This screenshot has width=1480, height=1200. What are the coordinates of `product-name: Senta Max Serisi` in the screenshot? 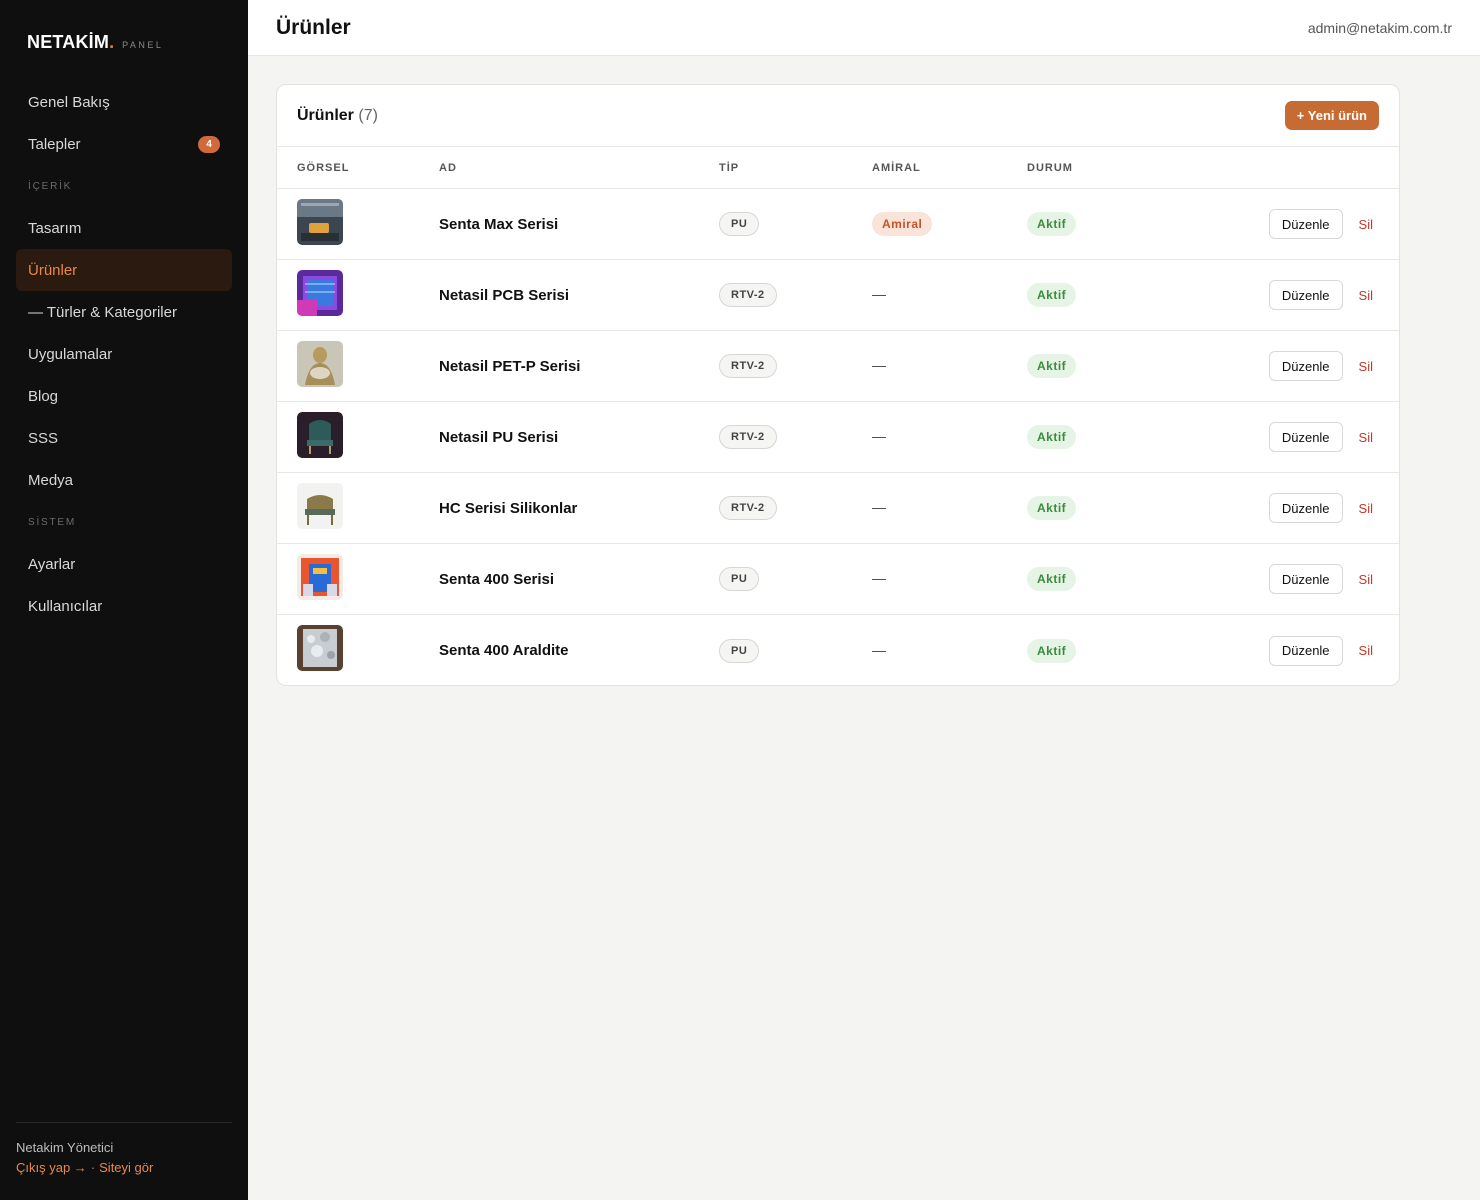 It's located at (499, 224).